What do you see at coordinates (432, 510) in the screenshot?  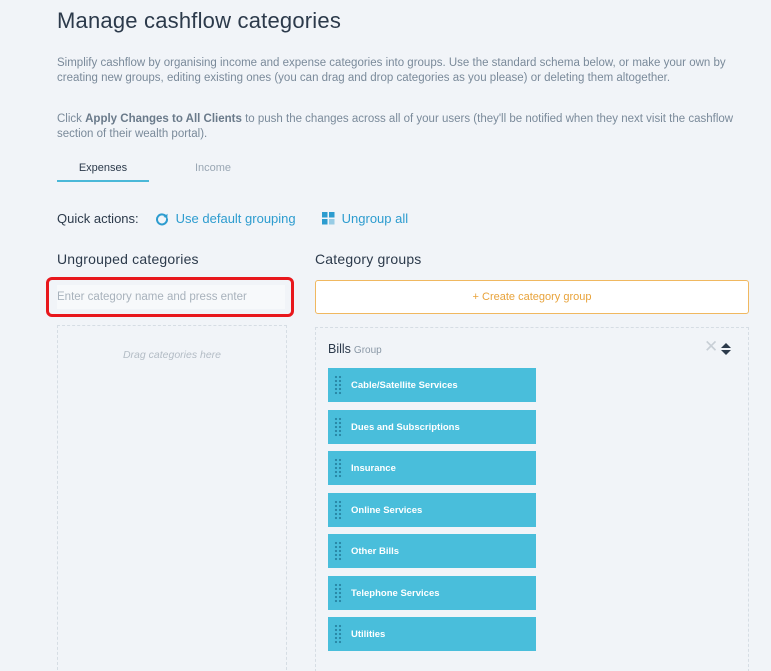 I see `category-item: Online Services` at bounding box center [432, 510].